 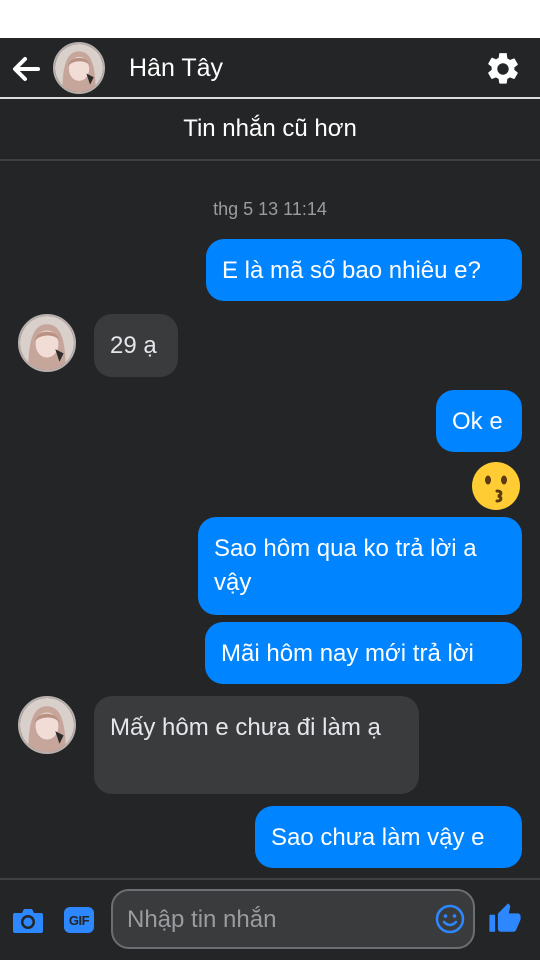 What do you see at coordinates (505, 919) in the screenshot?
I see `thumbs-up-icon` at bounding box center [505, 919].